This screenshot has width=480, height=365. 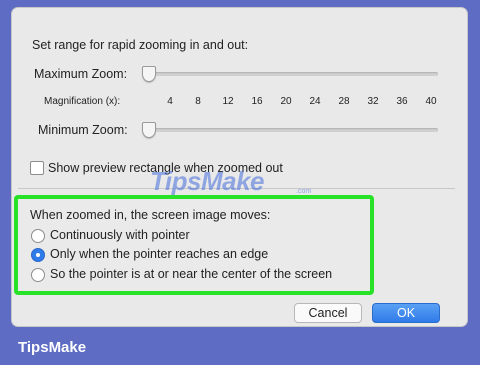 I want to click on tick-label: 4, so click(x=170, y=101).